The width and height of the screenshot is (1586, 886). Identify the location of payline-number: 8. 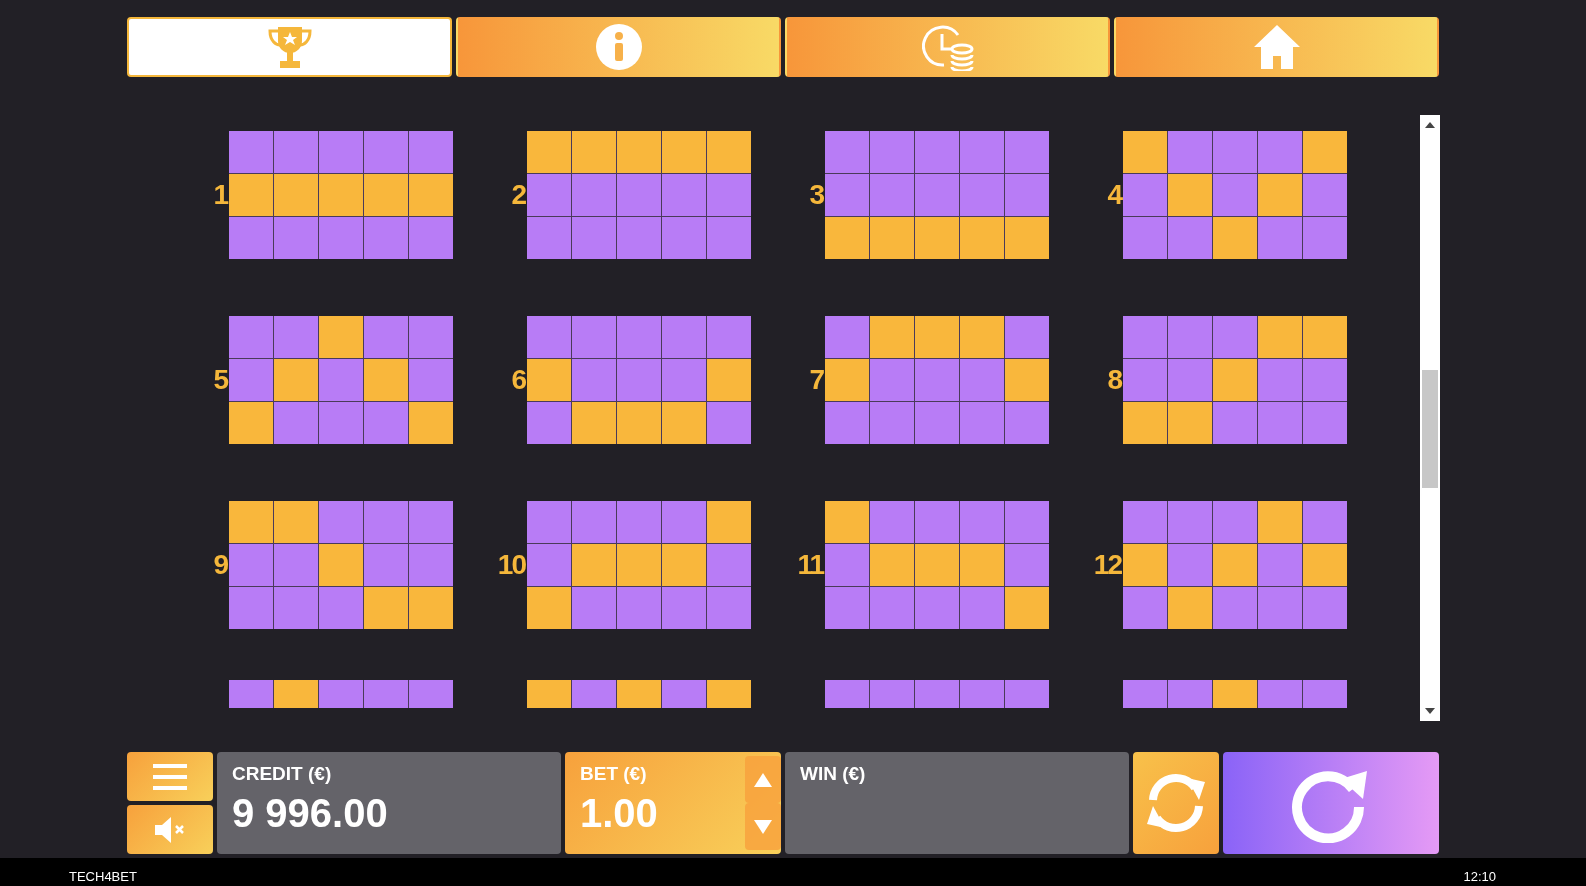
(1113, 379).